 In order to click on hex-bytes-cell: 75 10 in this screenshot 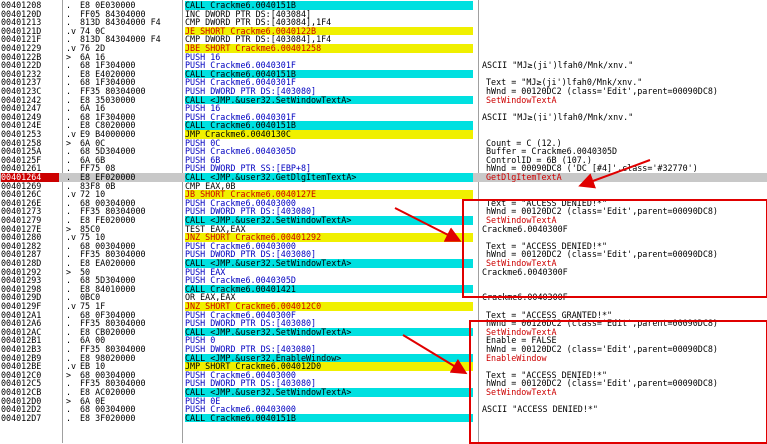, I will do `click(93, 237)`.